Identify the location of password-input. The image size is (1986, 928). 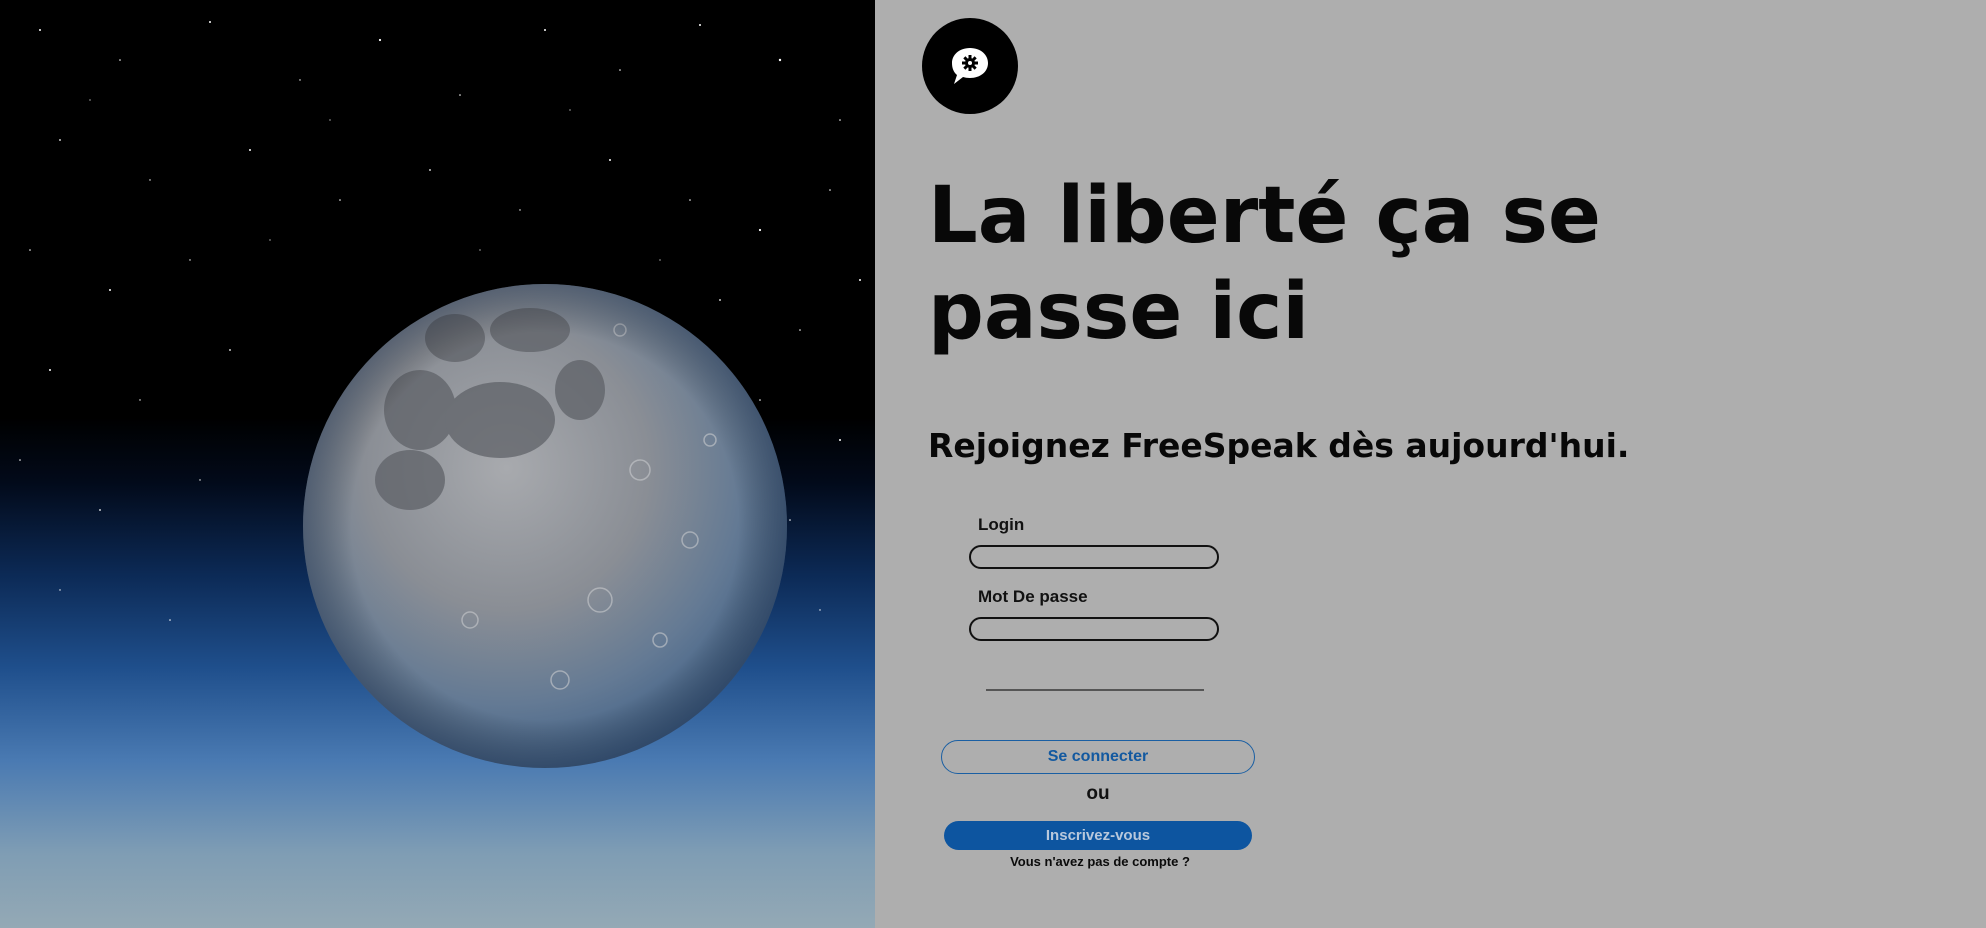
(1094, 629).